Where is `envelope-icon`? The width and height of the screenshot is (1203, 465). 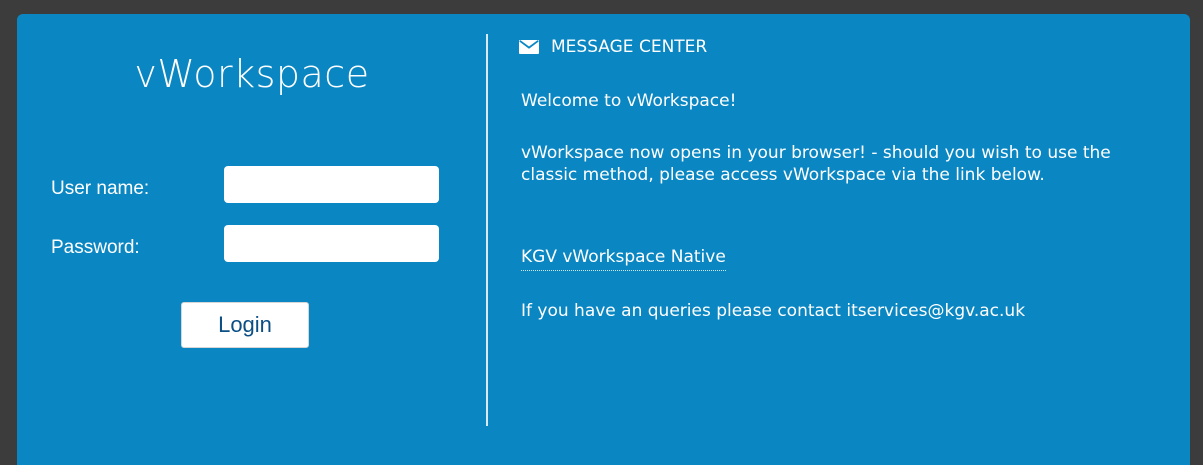 envelope-icon is located at coordinates (529, 47).